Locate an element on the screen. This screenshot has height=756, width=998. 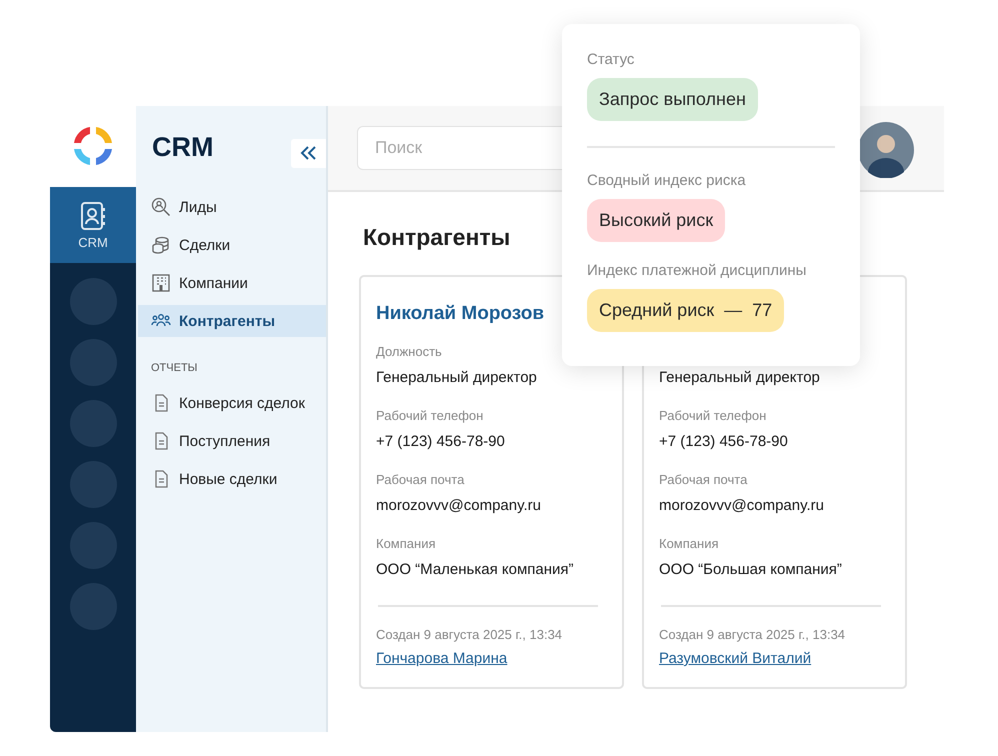
building-icon is located at coordinates (161, 283).